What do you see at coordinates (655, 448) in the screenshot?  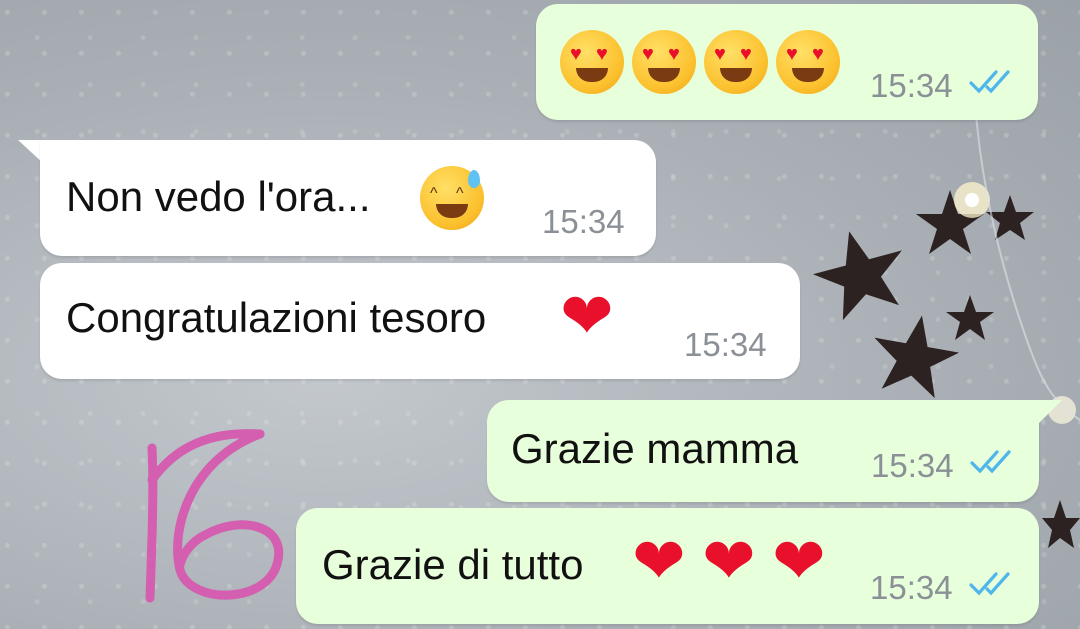 I see `message-text: Grazie mamma` at bounding box center [655, 448].